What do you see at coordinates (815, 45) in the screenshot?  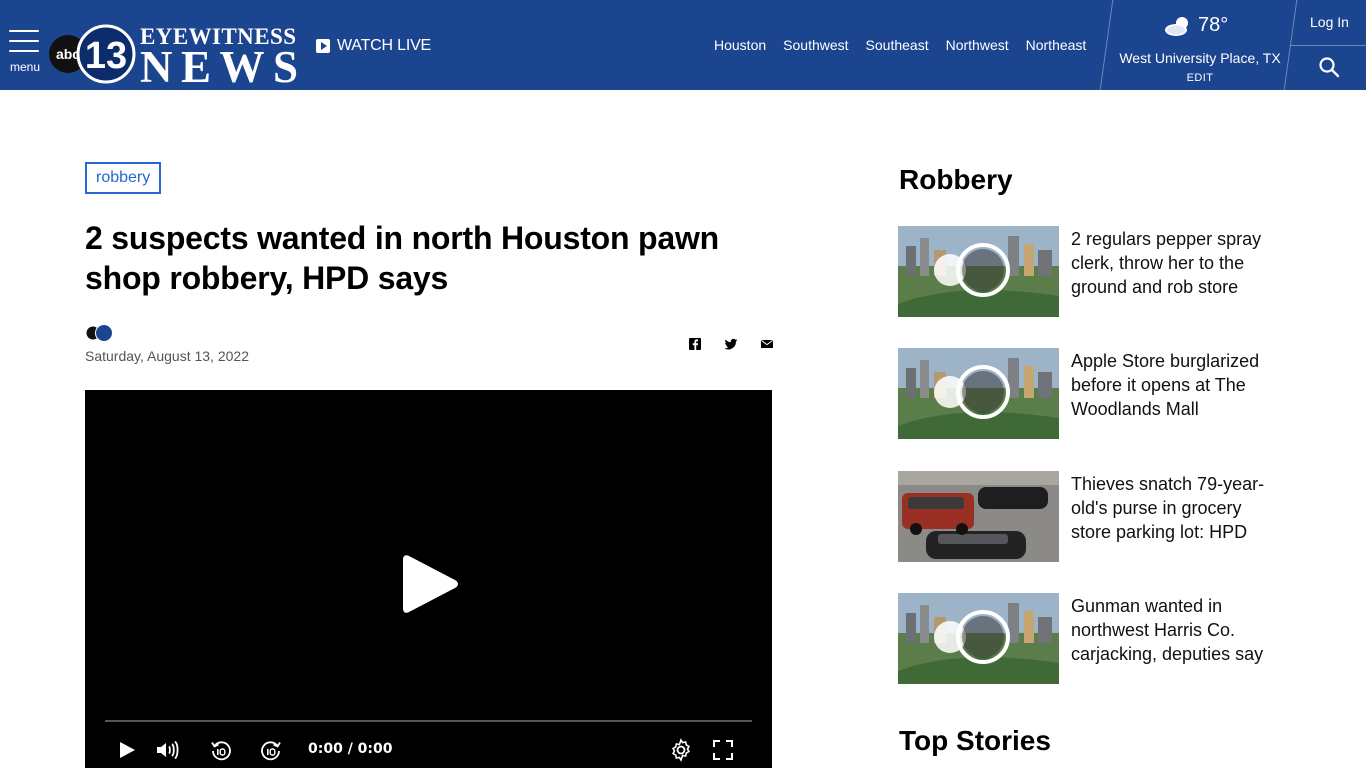 I see `region-link-southwest: Southwest` at bounding box center [815, 45].